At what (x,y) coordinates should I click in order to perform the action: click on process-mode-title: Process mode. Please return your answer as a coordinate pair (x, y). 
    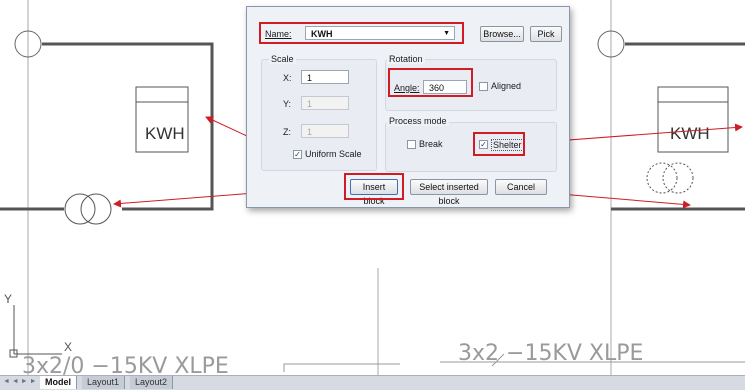
    Looking at the image, I should click on (418, 121).